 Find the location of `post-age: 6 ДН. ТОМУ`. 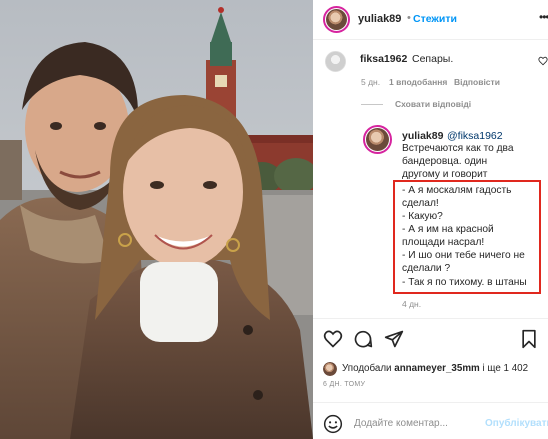

post-age: 6 ДН. ТОМУ is located at coordinates (344, 384).